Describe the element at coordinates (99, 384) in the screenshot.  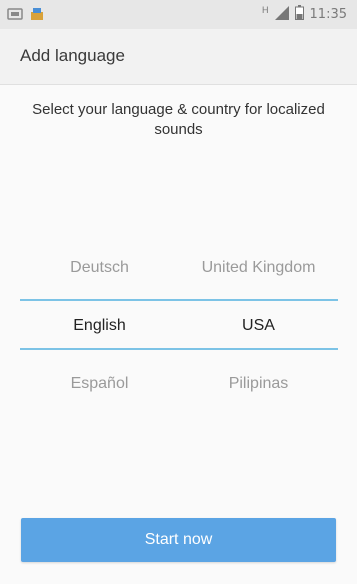
I see `language-option: Español` at that location.